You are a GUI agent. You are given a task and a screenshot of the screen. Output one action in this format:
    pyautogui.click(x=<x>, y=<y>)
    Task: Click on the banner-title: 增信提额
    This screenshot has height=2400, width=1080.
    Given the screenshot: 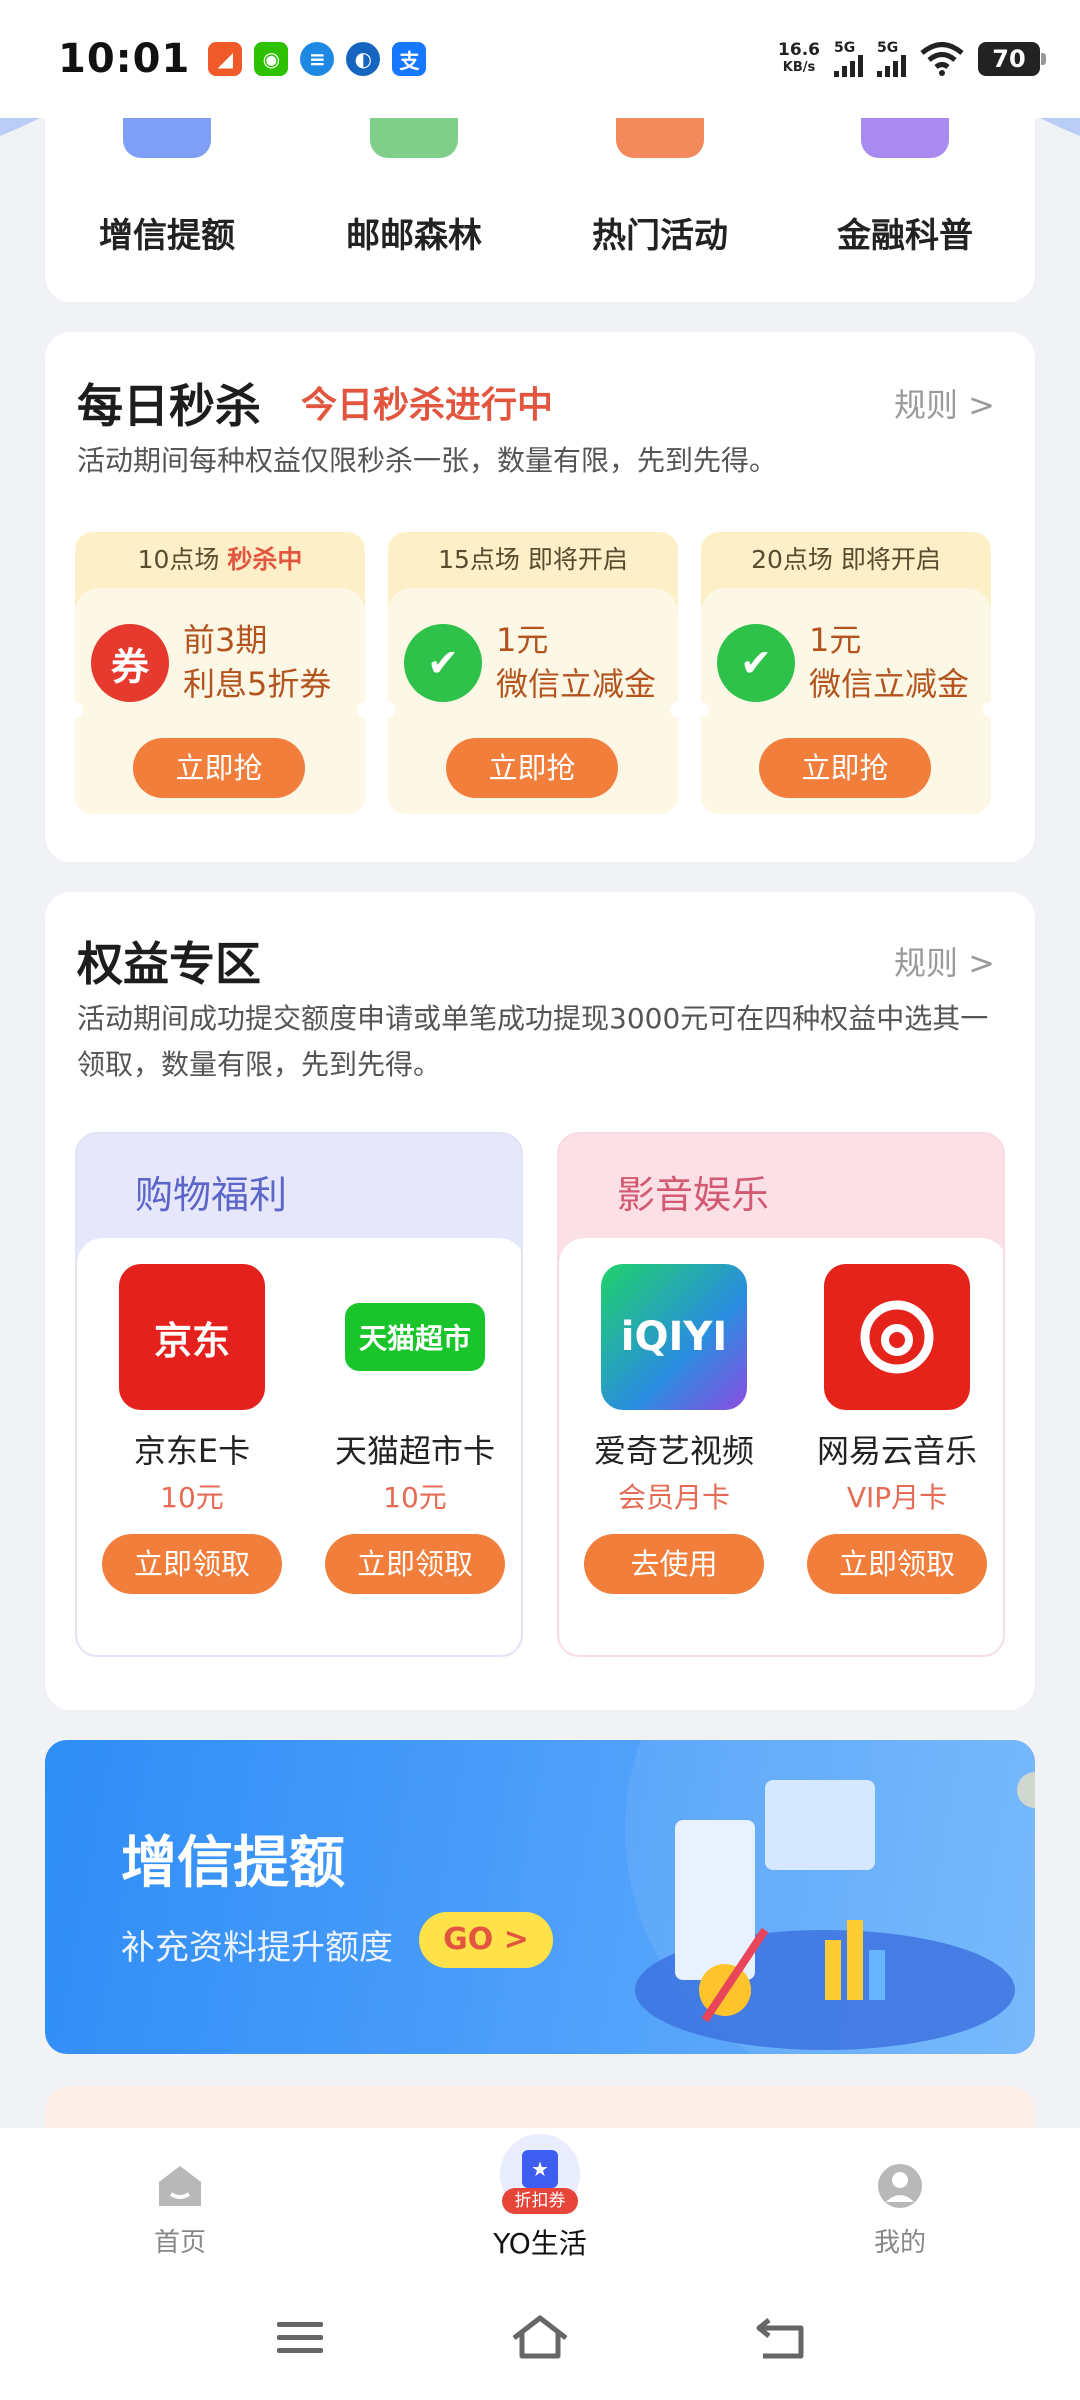 What is the action you would take?
    pyautogui.click(x=233, y=1863)
    